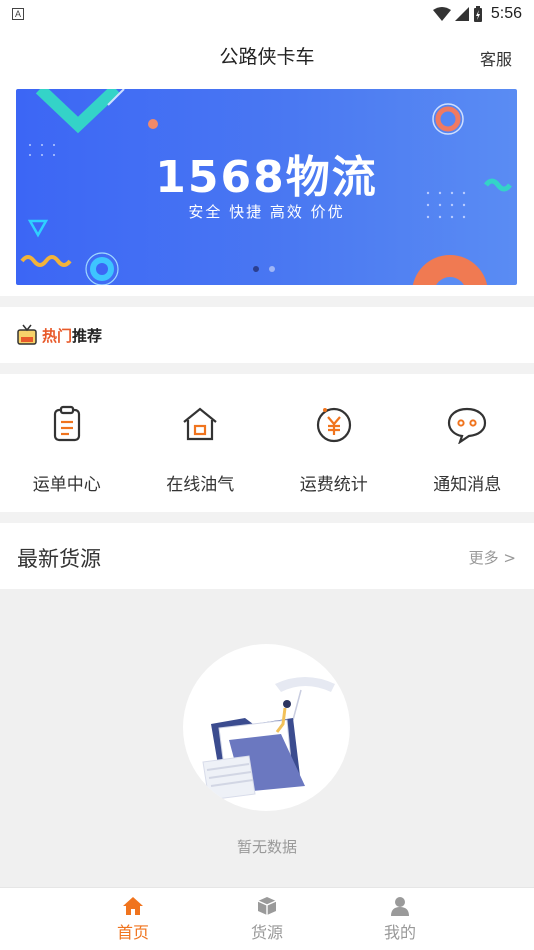  I want to click on banner-slogan: 安全 快捷 高效 价优, so click(266, 212).